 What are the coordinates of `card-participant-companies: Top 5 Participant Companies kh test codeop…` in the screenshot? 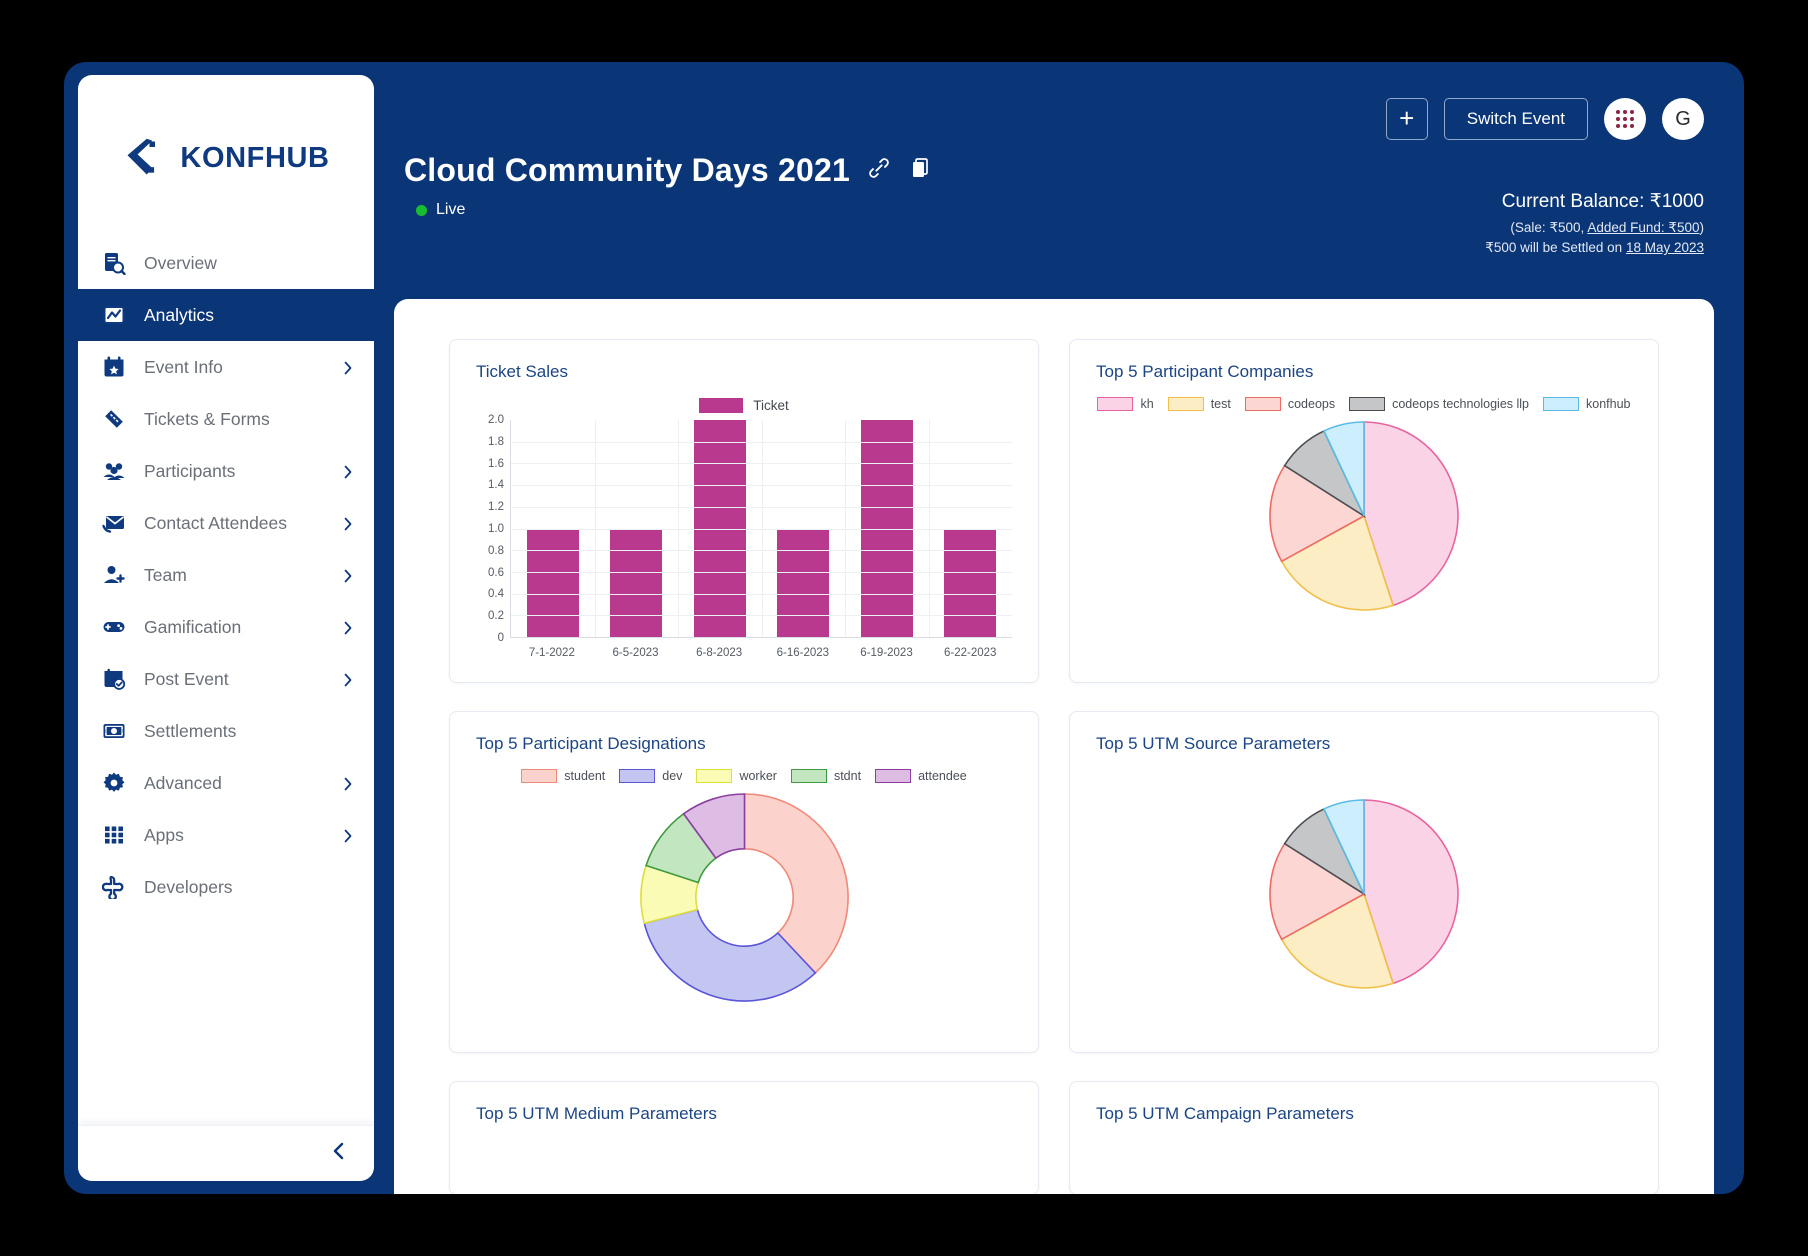 It's located at (1364, 511).